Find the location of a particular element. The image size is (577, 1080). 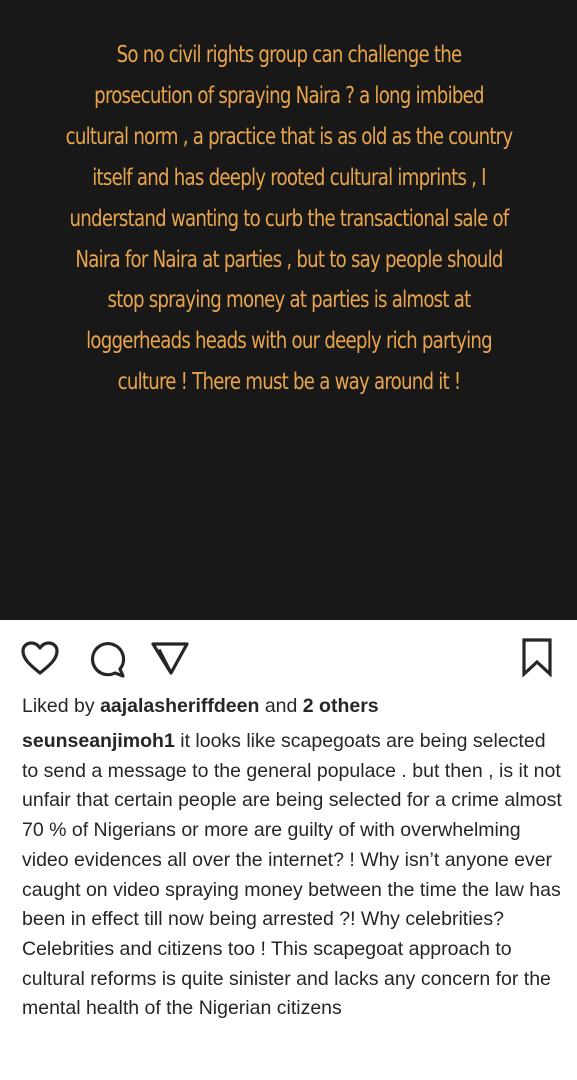

likes-others-link: 2 others is located at coordinates (341, 706).